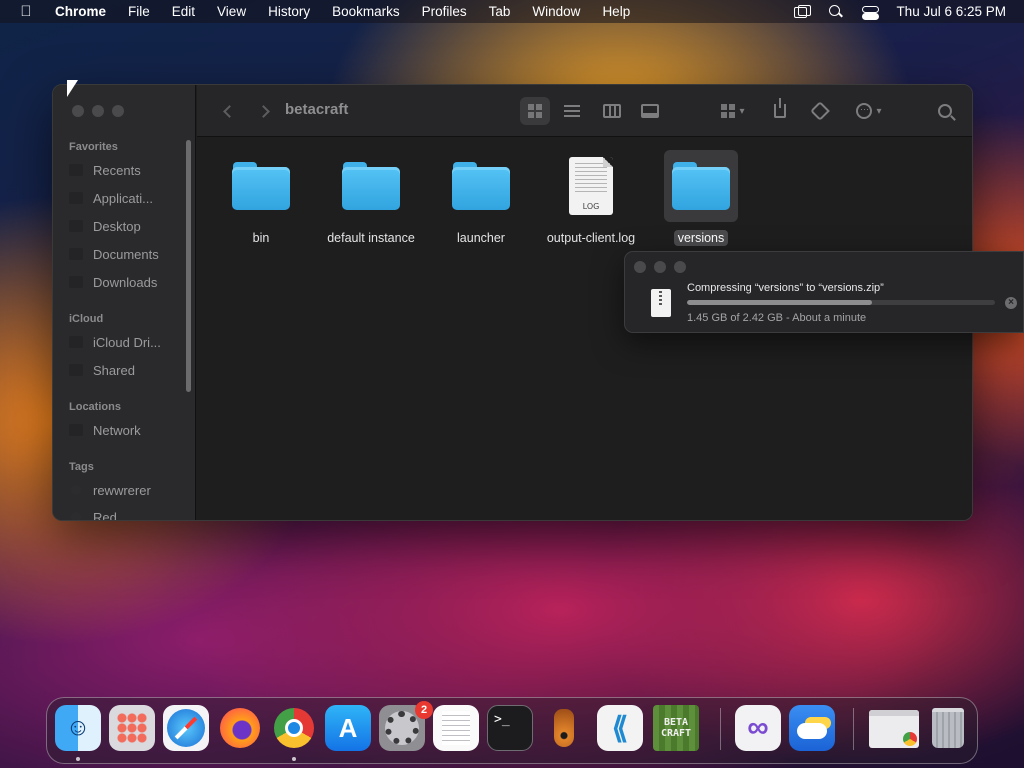 The height and width of the screenshot is (768, 1024). Describe the element at coordinates (76, 430) in the screenshot. I see `network-icon` at that location.